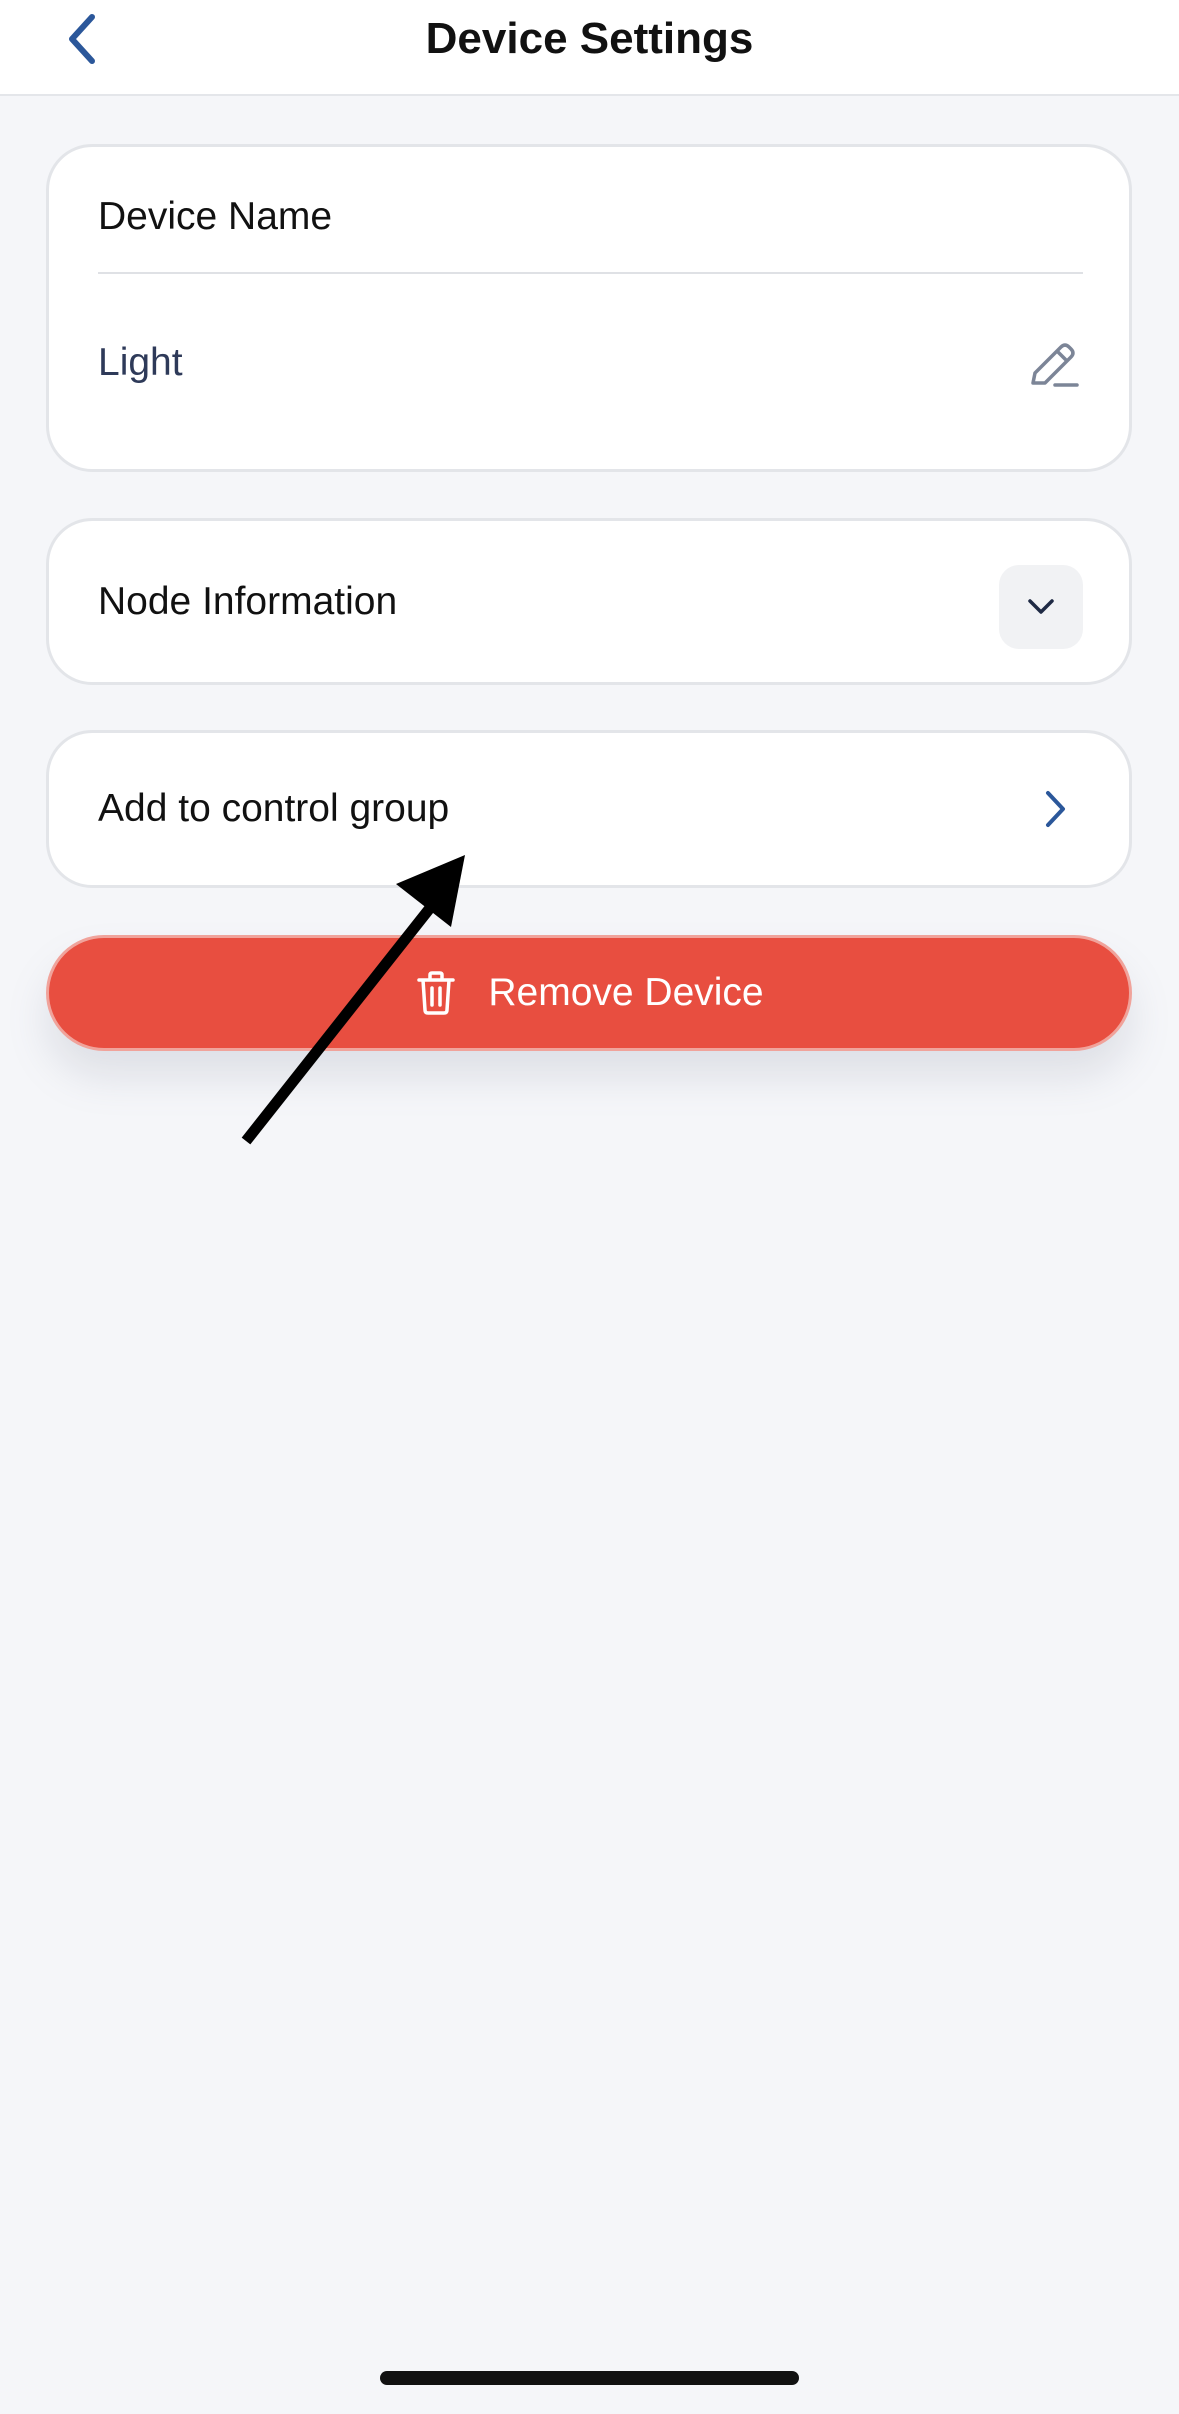 This screenshot has height=2414, width=1179. I want to click on add-to-control-group-label: Add to control group, so click(274, 808).